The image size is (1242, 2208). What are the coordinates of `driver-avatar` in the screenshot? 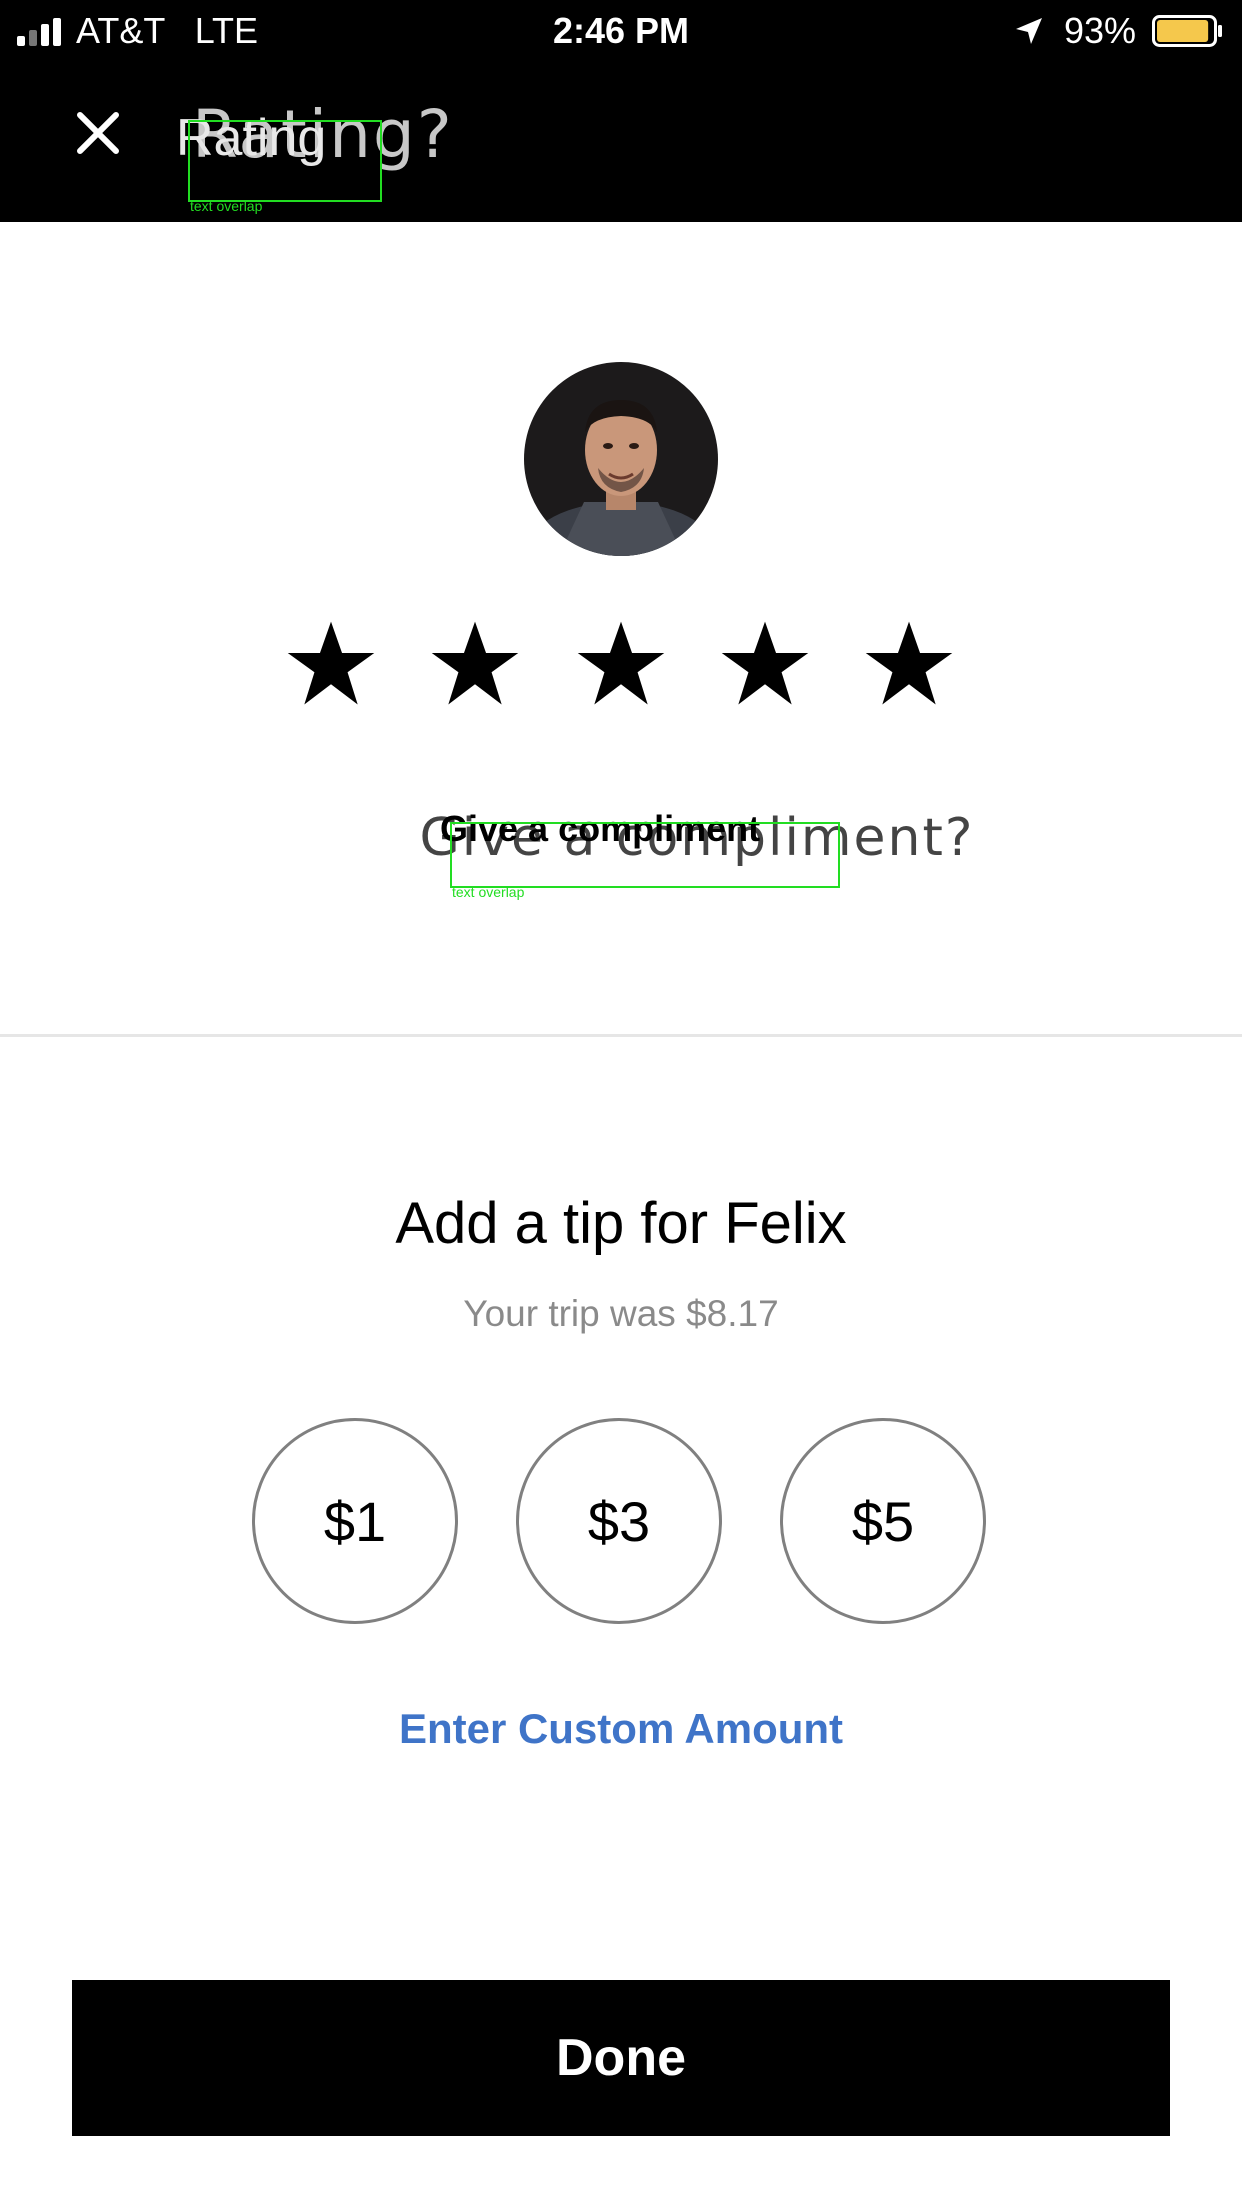 It's located at (621, 459).